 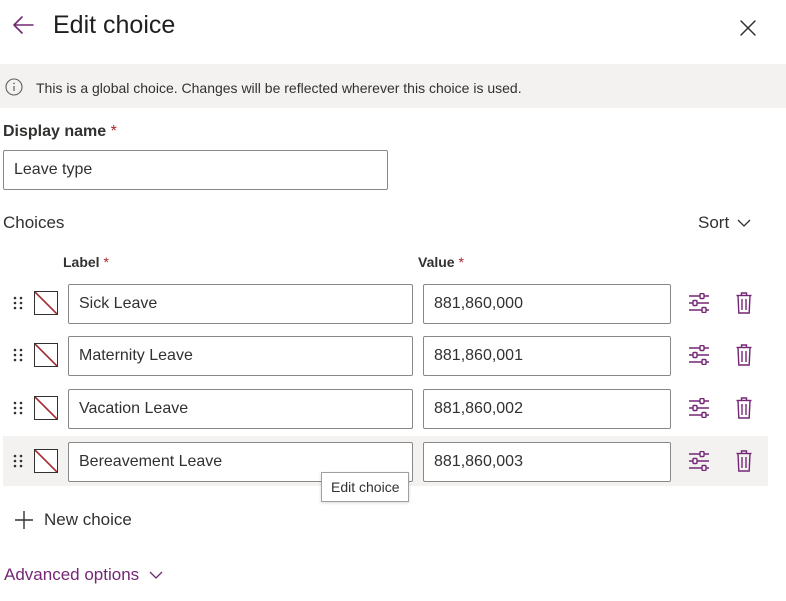 What do you see at coordinates (24, 520) in the screenshot?
I see `plus-icon` at bounding box center [24, 520].